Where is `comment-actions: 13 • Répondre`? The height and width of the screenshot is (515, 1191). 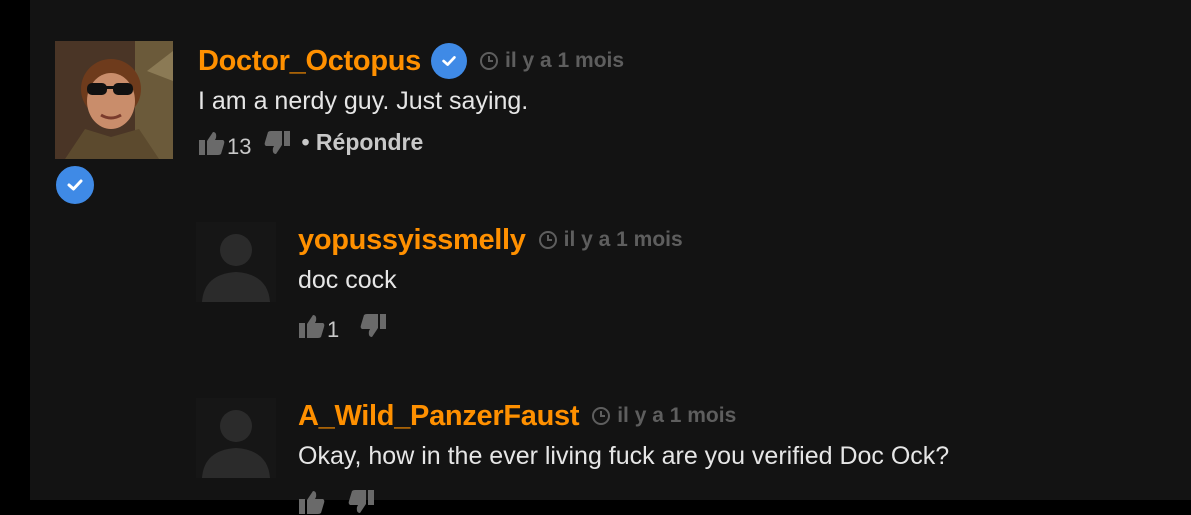 comment-actions: 13 • Répondre is located at coordinates (411, 142).